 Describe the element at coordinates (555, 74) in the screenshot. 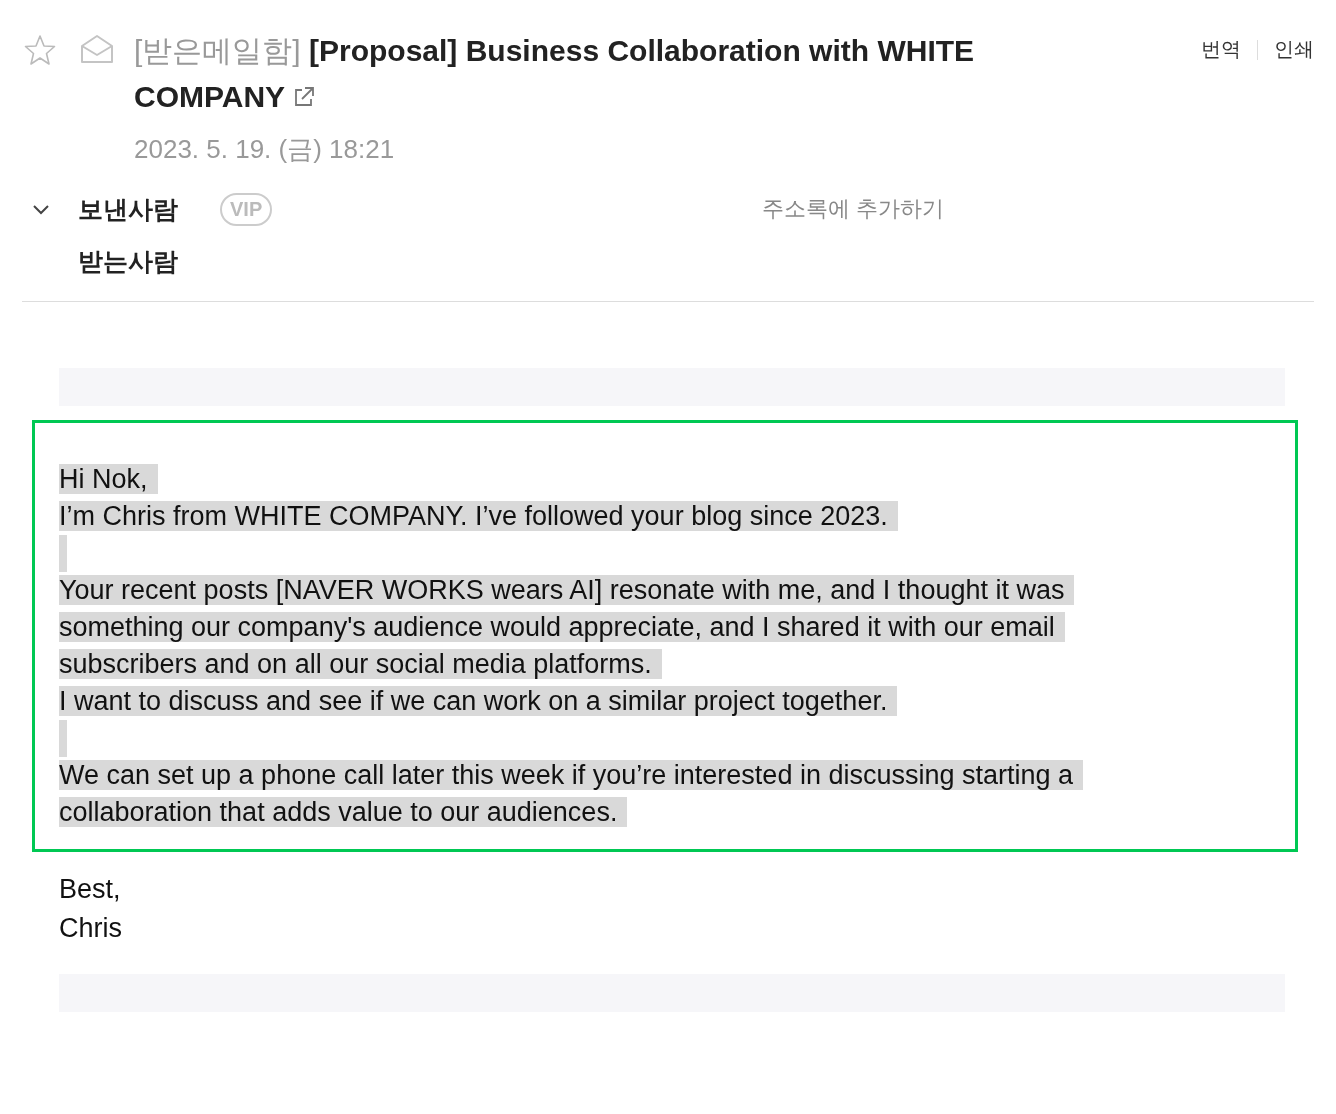

I see `email-subject: [받은메일함] [Proposal] Business Collaboration with WHITE COMPANY` at that location.